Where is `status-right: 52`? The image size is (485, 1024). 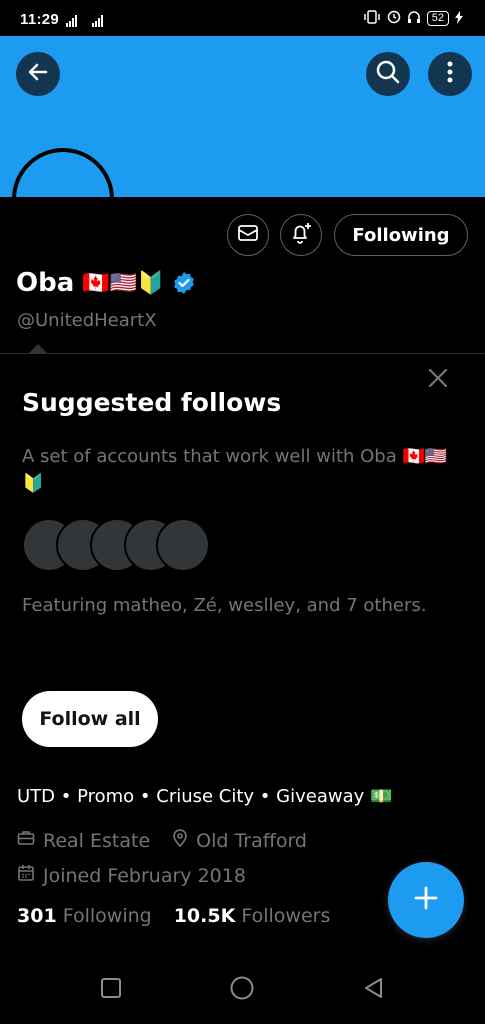
status-right: 52 is located at coordinates (413, 18).